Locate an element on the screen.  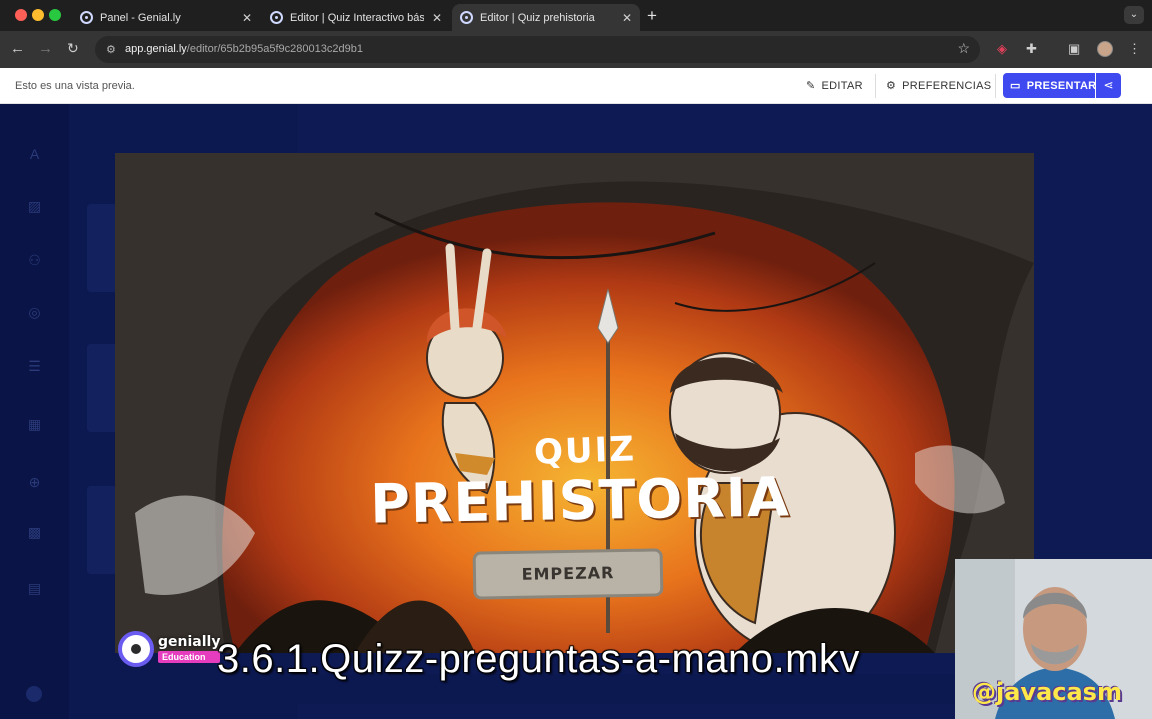
tab-search-chevron-icon: ⌄ is located at coordinates (1134, 15).